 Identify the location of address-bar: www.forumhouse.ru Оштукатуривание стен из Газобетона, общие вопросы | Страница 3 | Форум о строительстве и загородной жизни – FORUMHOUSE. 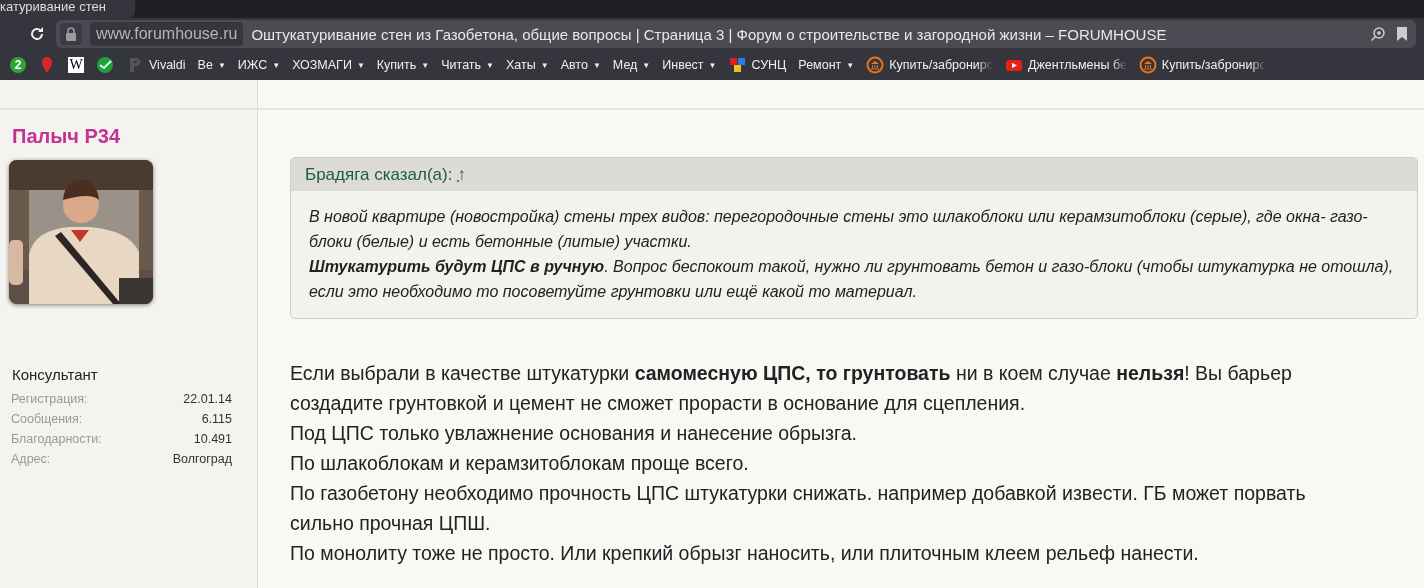
(736, 34).